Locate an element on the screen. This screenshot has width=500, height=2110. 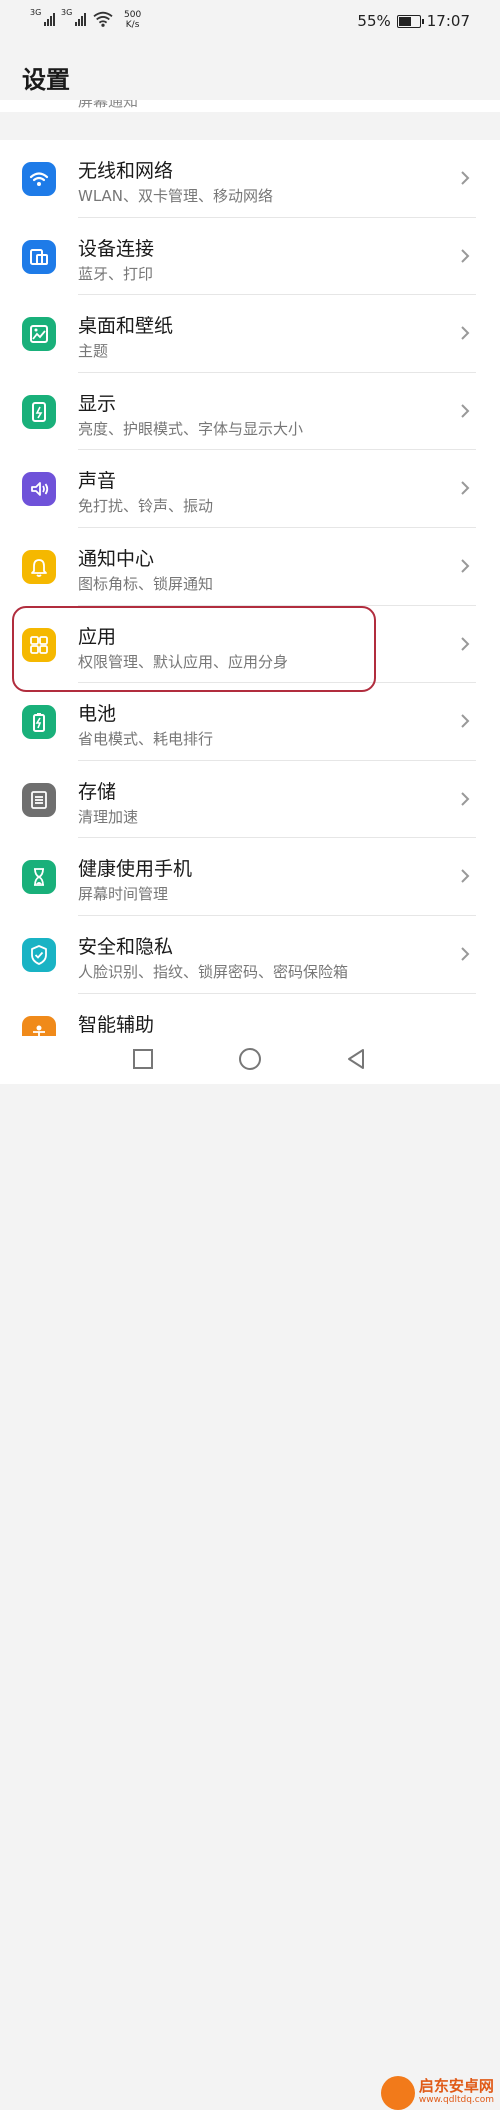
watermark-url: www.qdltdq.com is located at coordinates (456, 2100).